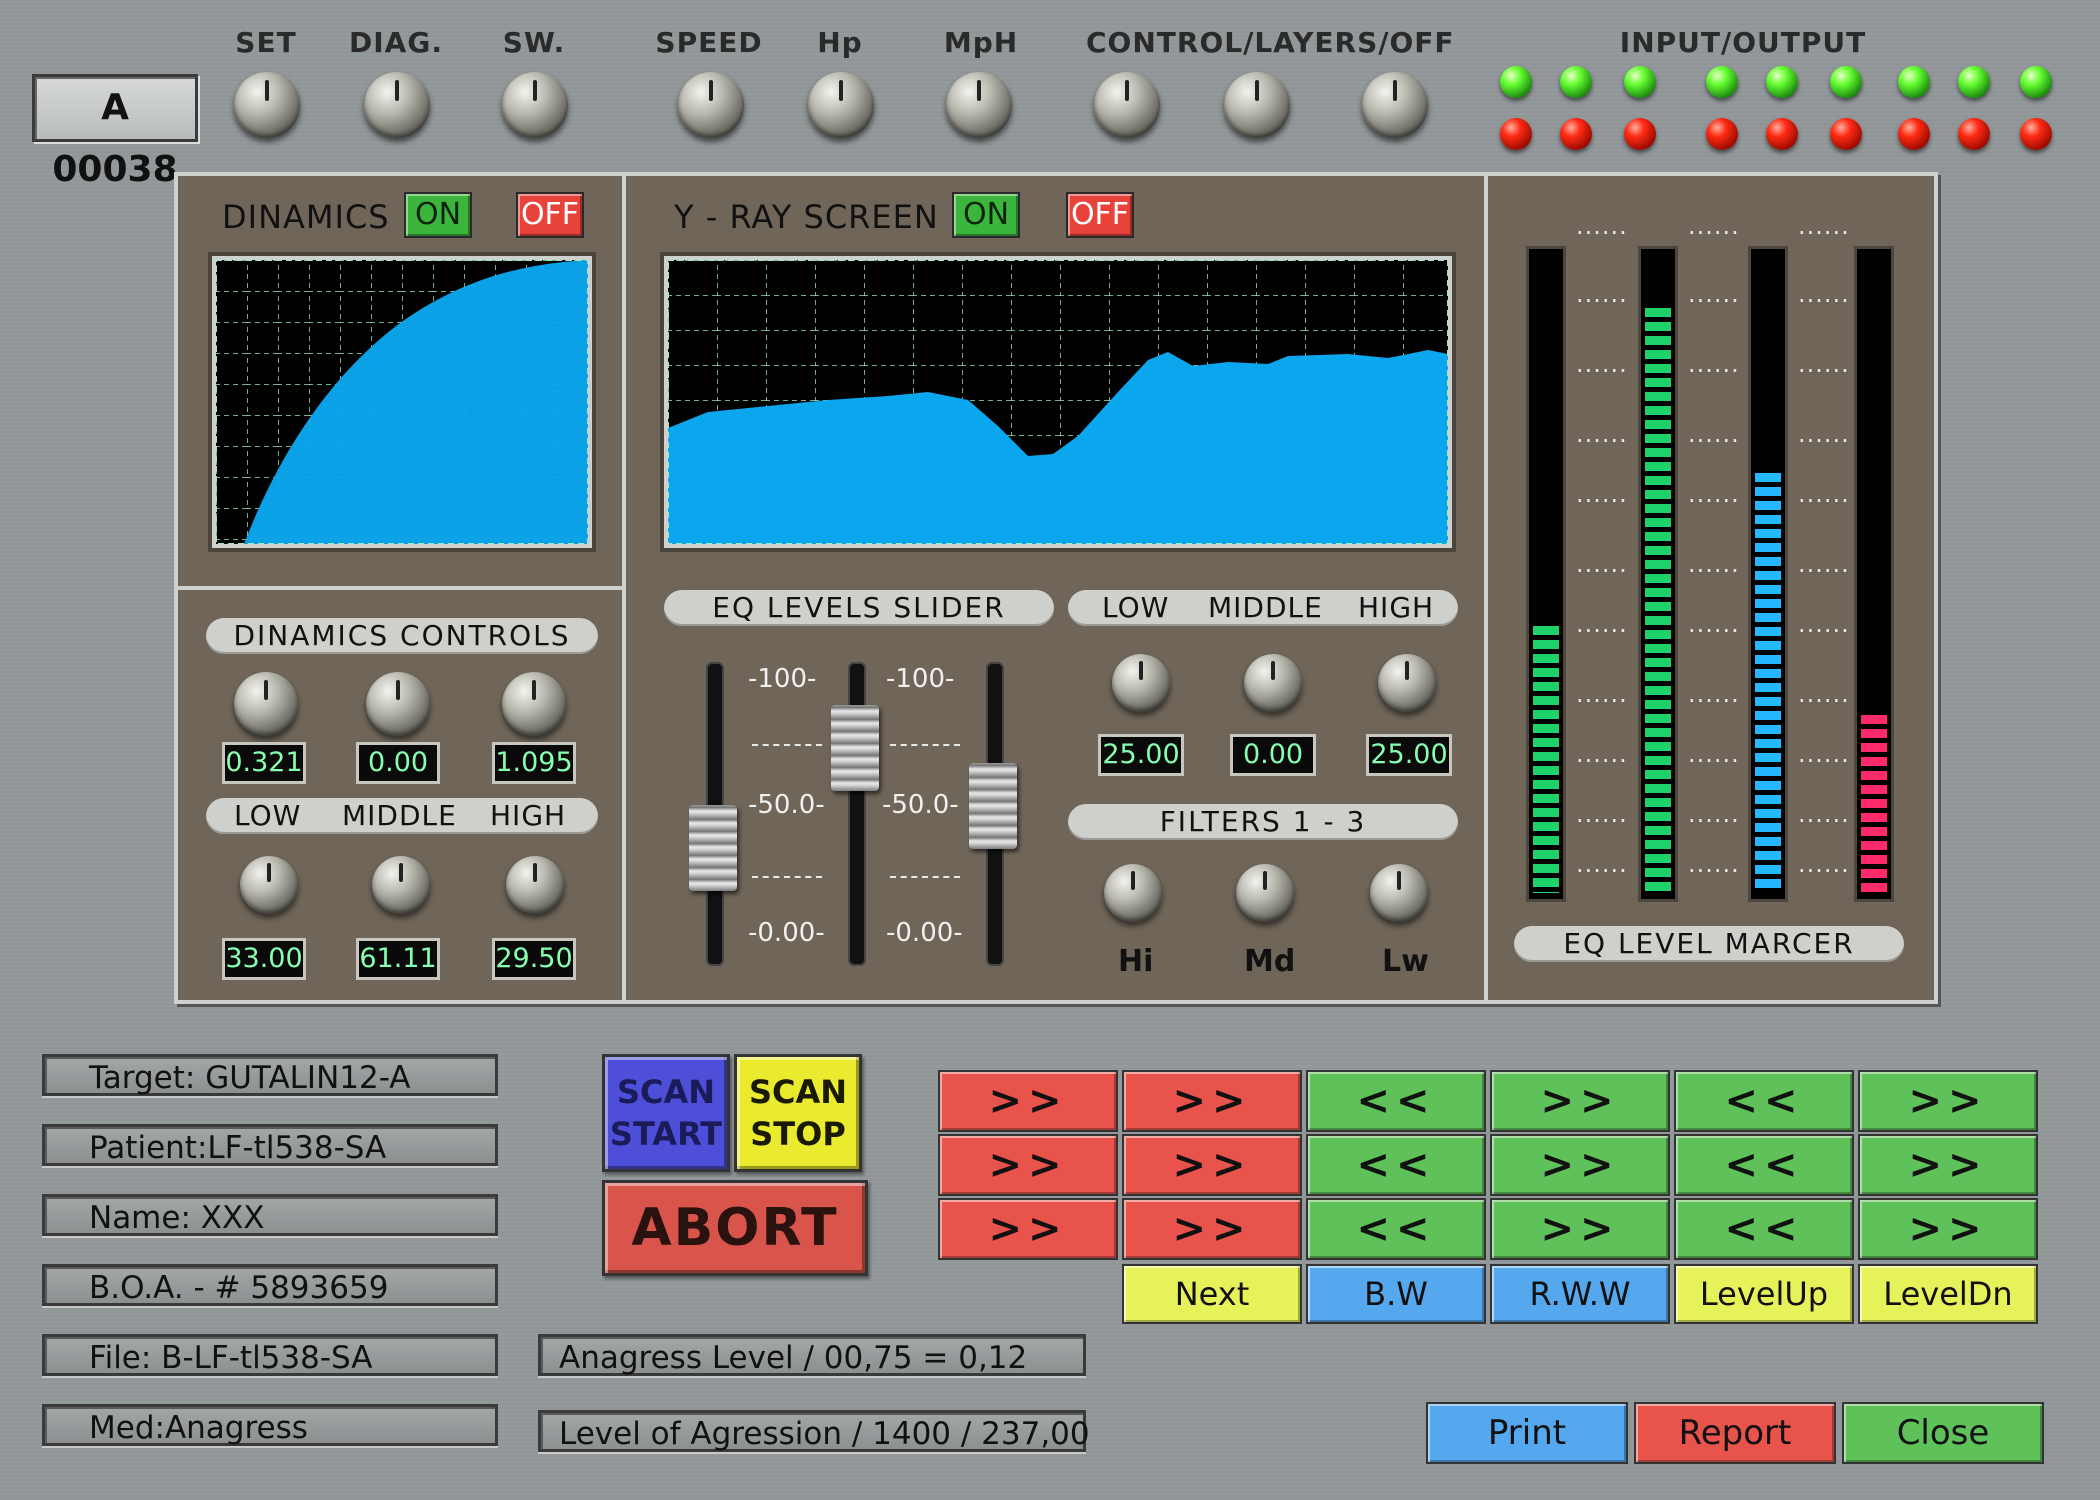  Describe the element at coordinates (1396, 1165) in the screenshot. I see `arrow-button-r2-c3: <<` at that location.